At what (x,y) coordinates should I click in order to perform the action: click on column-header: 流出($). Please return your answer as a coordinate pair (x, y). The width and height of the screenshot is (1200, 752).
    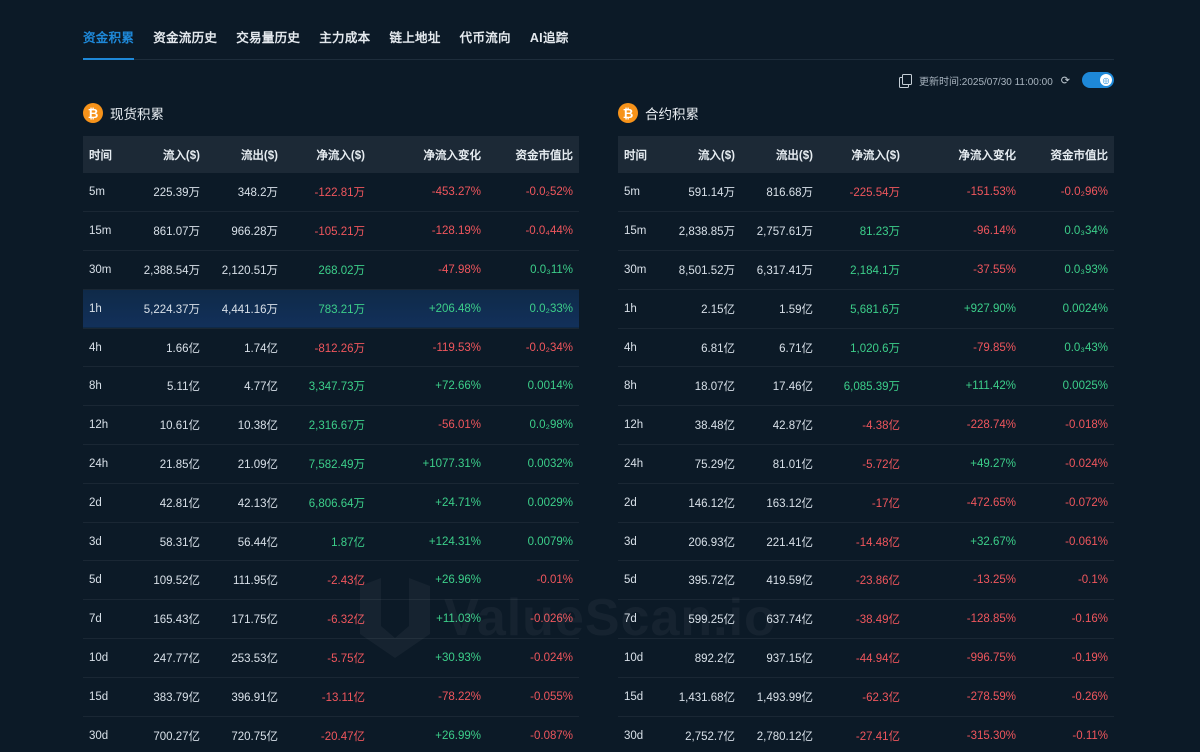
    Looking at the image, I should click on (794, 155).